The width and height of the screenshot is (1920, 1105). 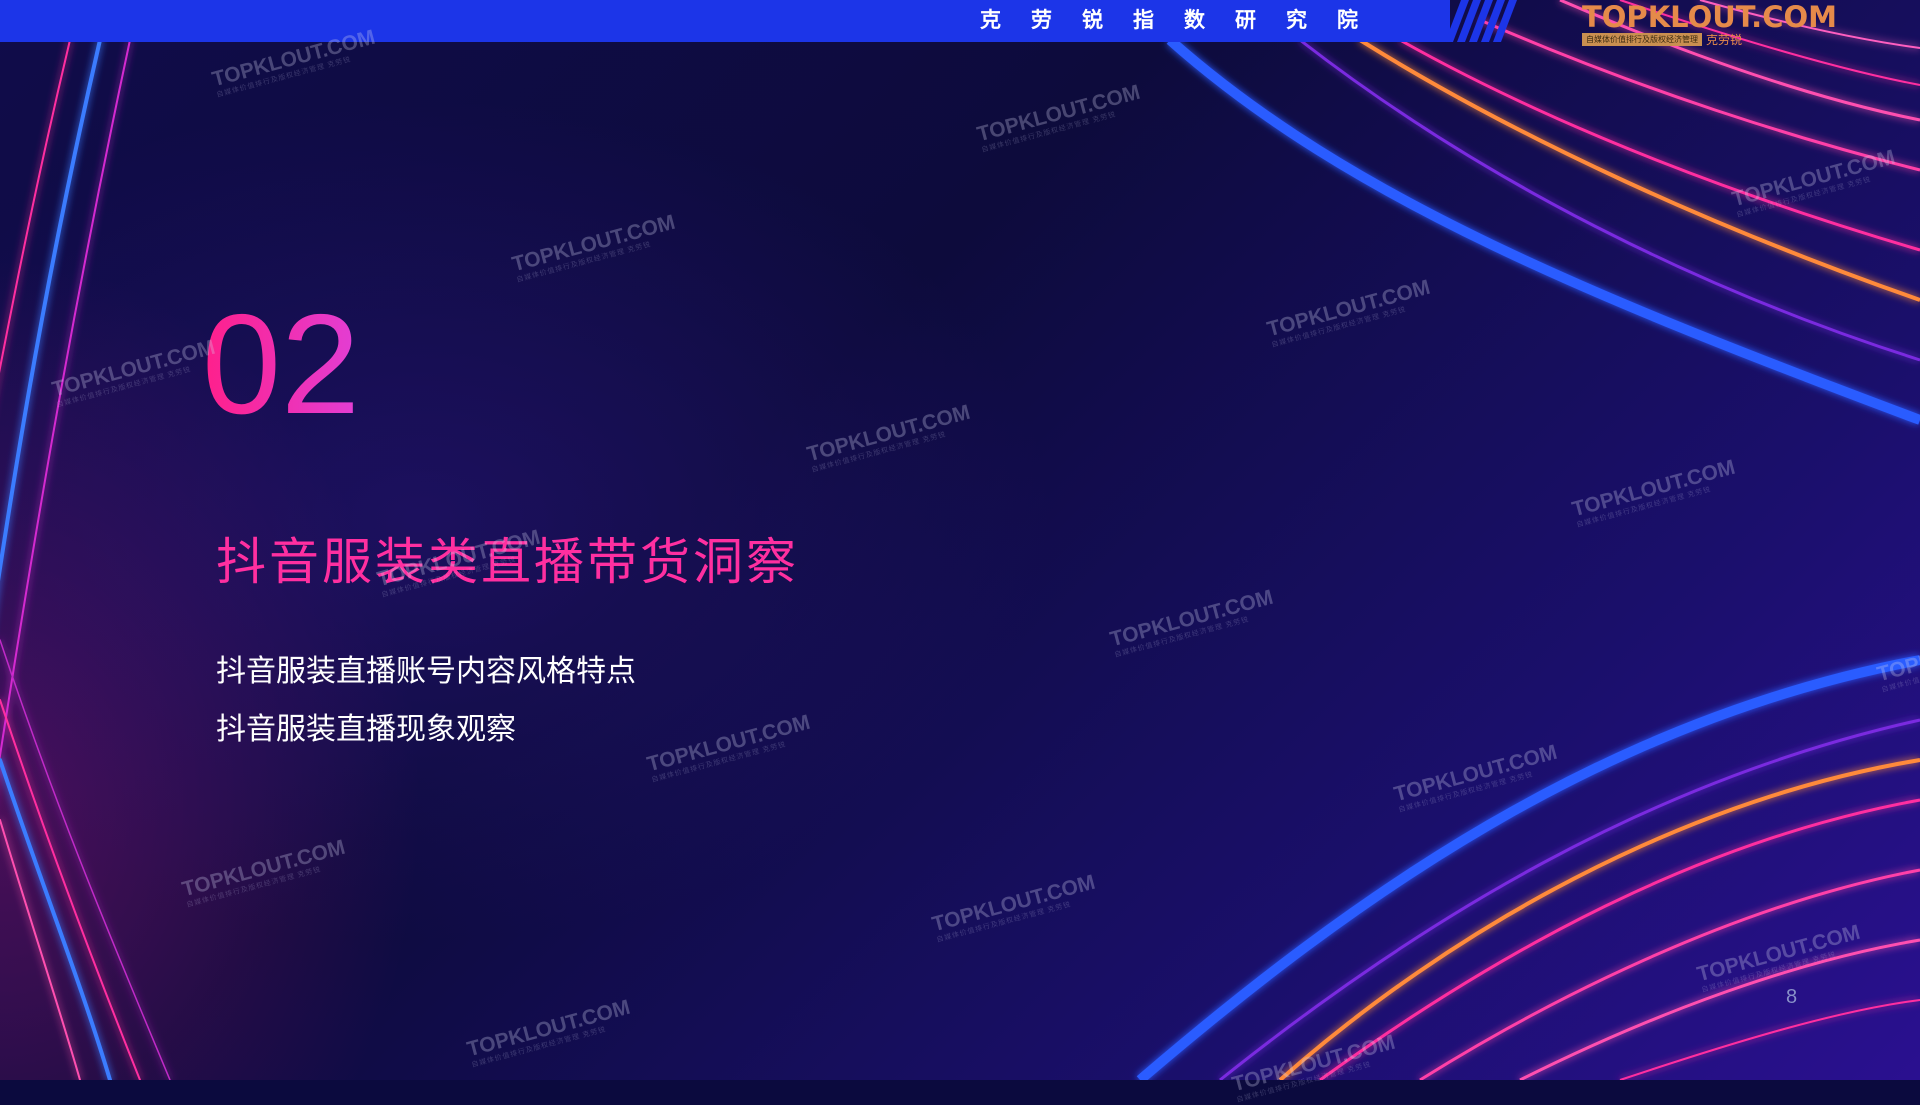 What do you see at coordinates (1724, 40) in the screenshot?
I see `logo-brand-cn: 克劳锐` at bounding box center [1724, 40].